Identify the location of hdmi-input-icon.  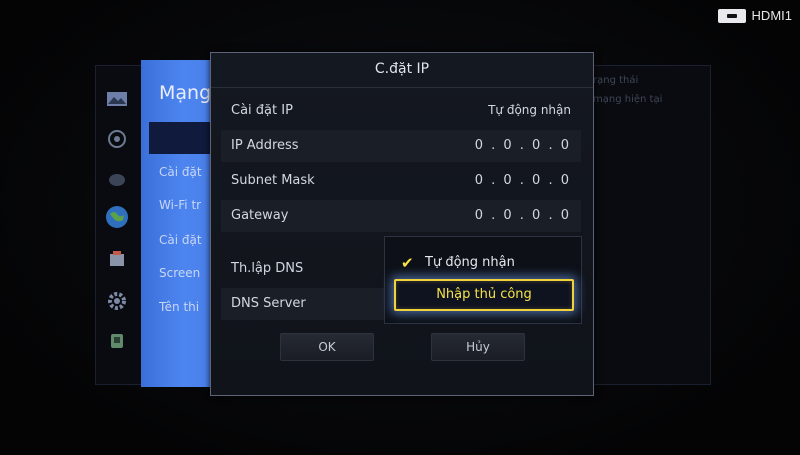
(731, 15).